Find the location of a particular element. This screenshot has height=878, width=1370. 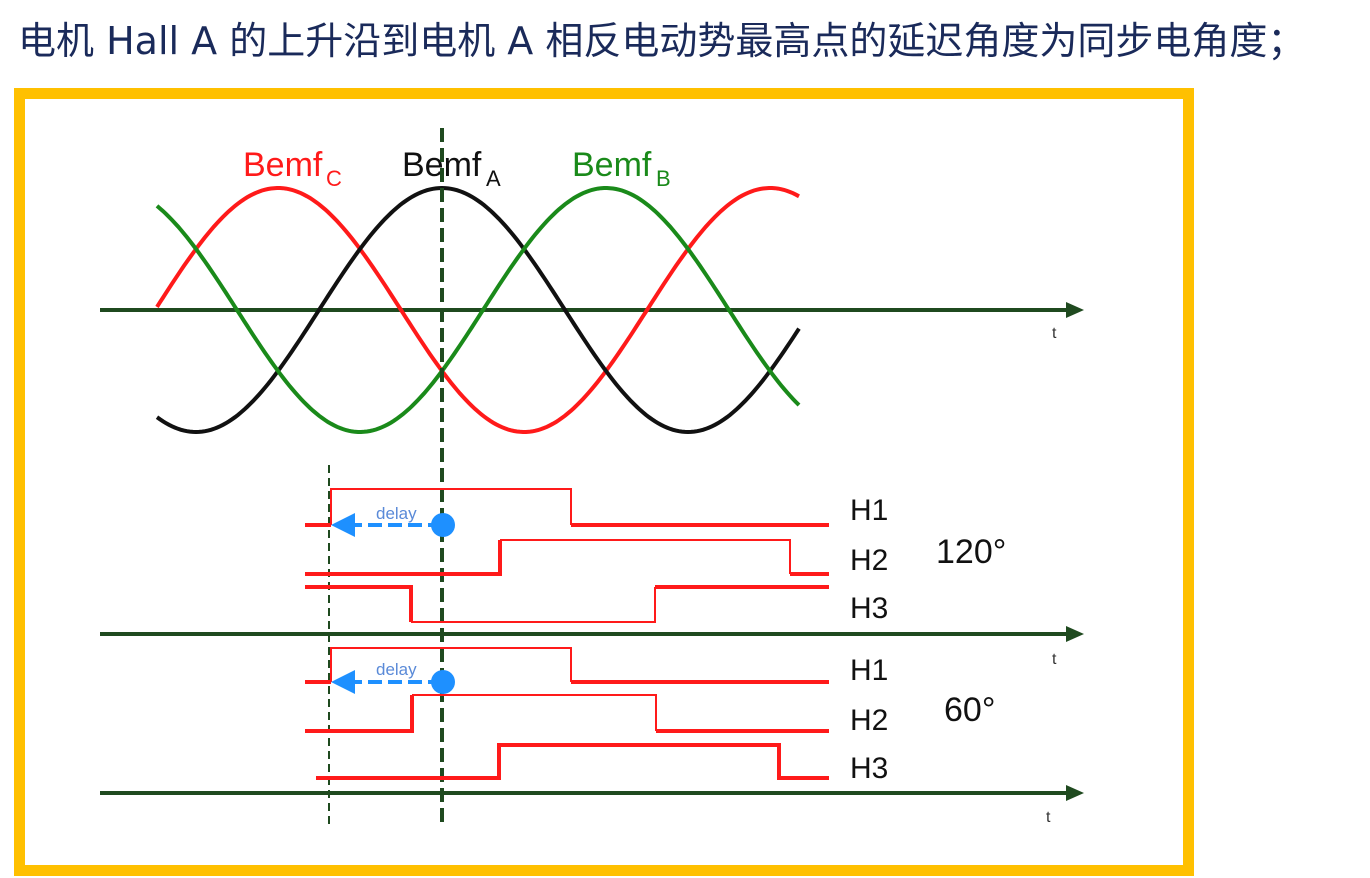

hall-120-h3-signal is located at coordinates (359, 603).